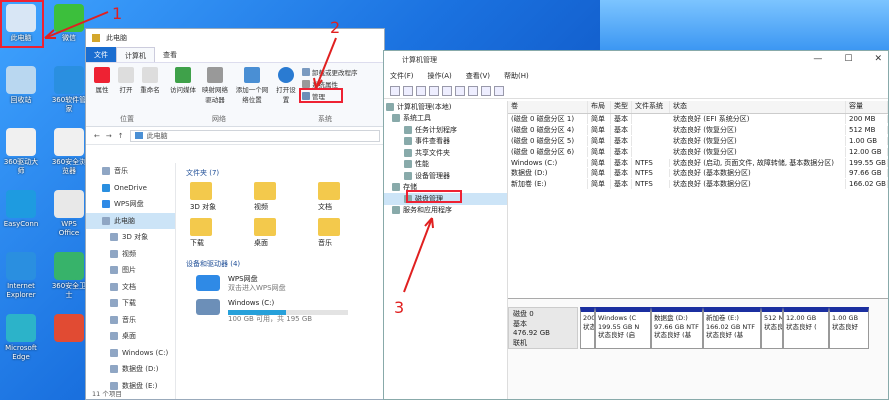 The image size is (889, 400). I want to click on step-label-1: 1, so click(117, 13).